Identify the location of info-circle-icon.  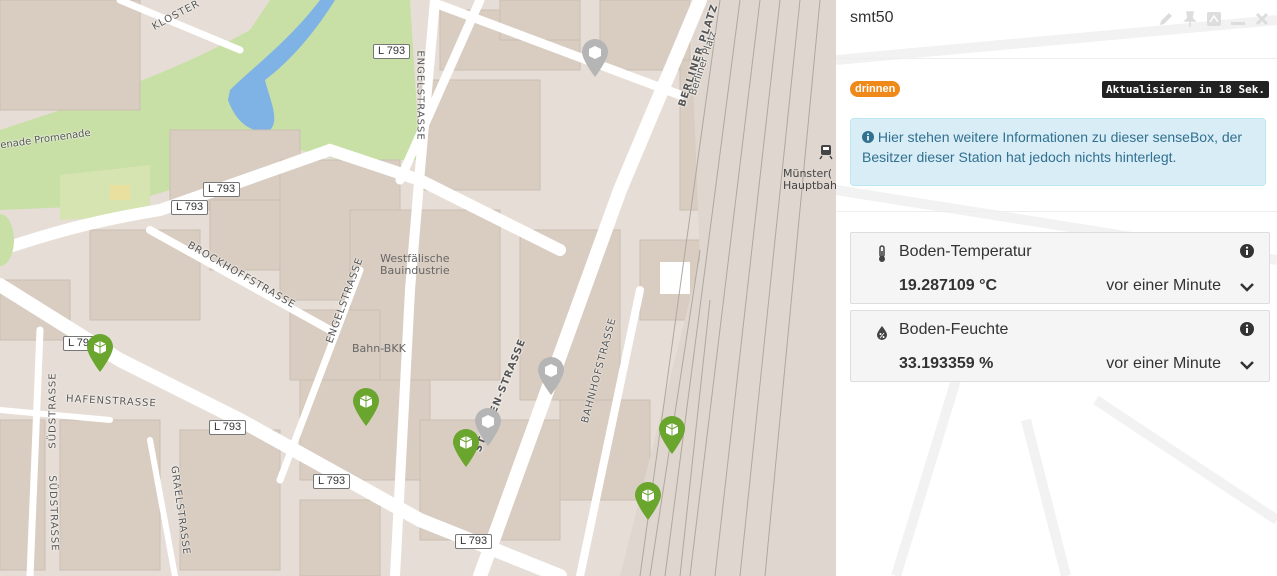
(868, 135).